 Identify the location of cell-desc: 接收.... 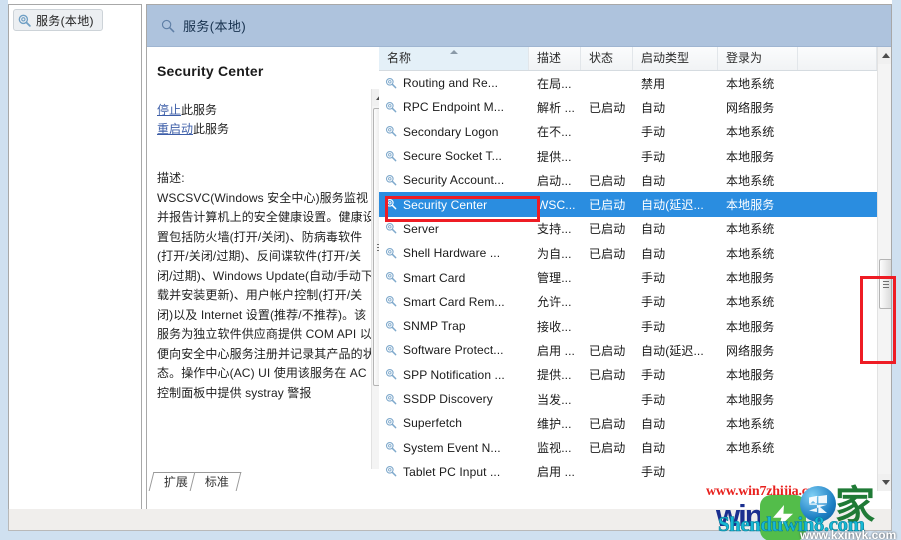
(554, 326).